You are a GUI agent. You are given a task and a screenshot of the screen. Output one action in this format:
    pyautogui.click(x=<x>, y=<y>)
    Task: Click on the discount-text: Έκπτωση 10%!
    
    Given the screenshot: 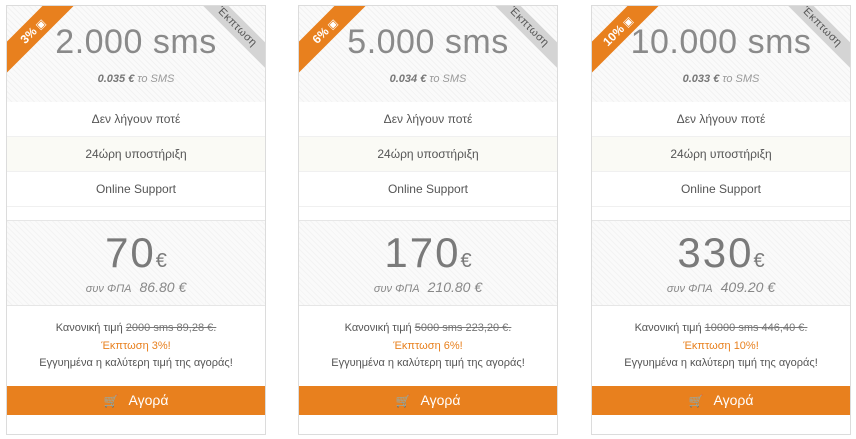 What is the action you would take?
    pyautogui.click(x=721, y=346)
    